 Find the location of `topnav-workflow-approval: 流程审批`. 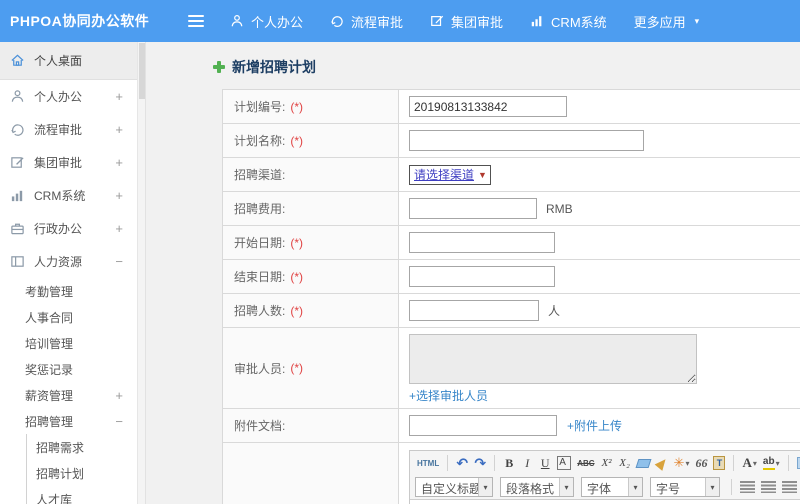

topnav-workflow-approval: 流程审批 is located at coordinates (366, 21).